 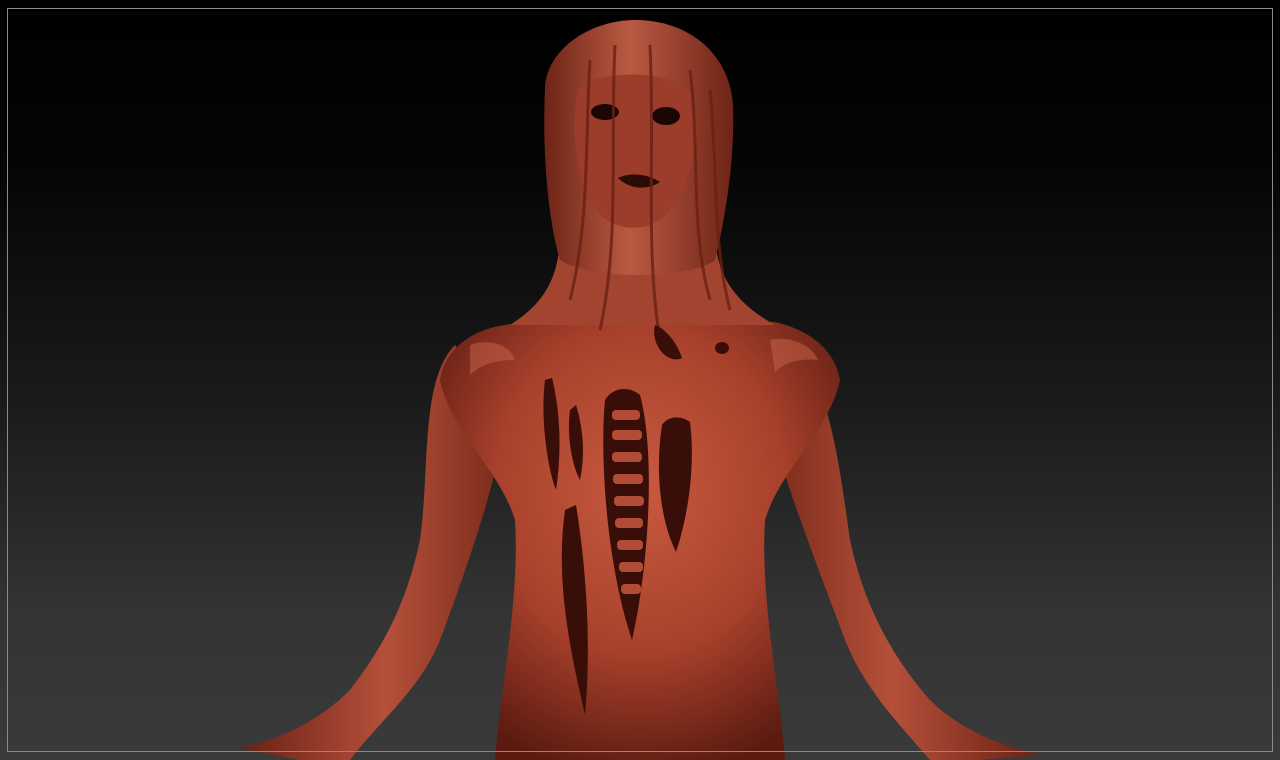 I want to click on drip-hole, so click(x=722, y=348).